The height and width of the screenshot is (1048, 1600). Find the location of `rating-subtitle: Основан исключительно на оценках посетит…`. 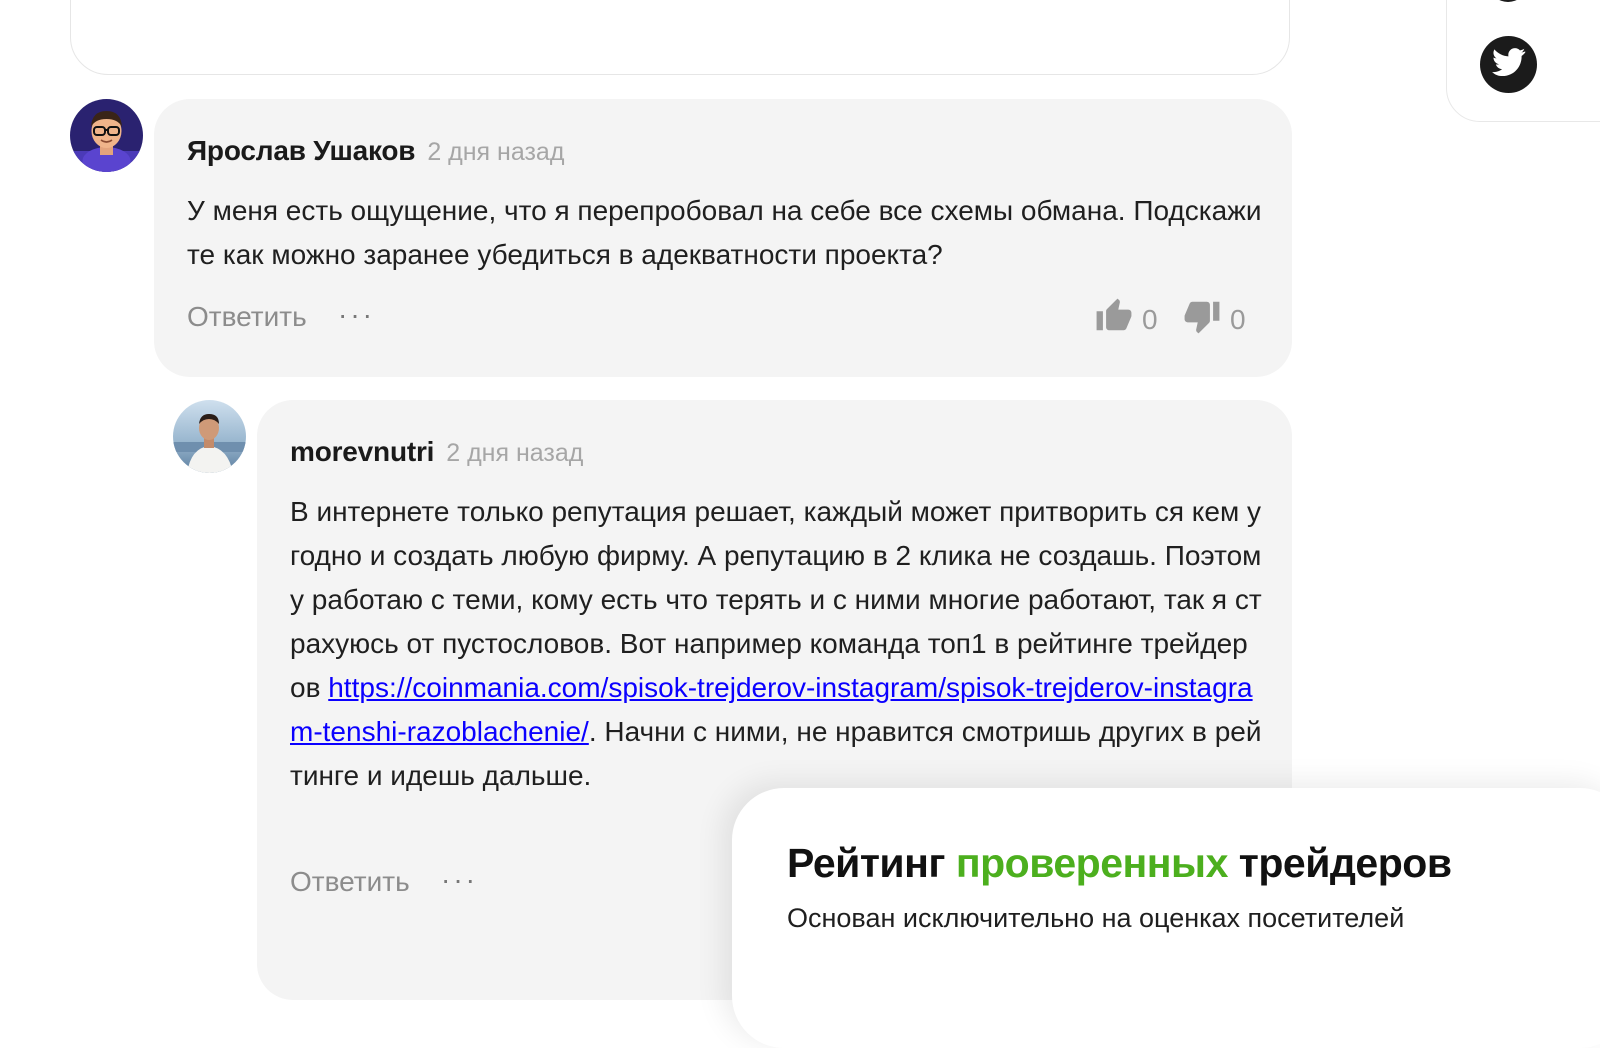

rating-subtitle: Основан исключительно на оценках посетит… is located at coordinates (1096, 918).